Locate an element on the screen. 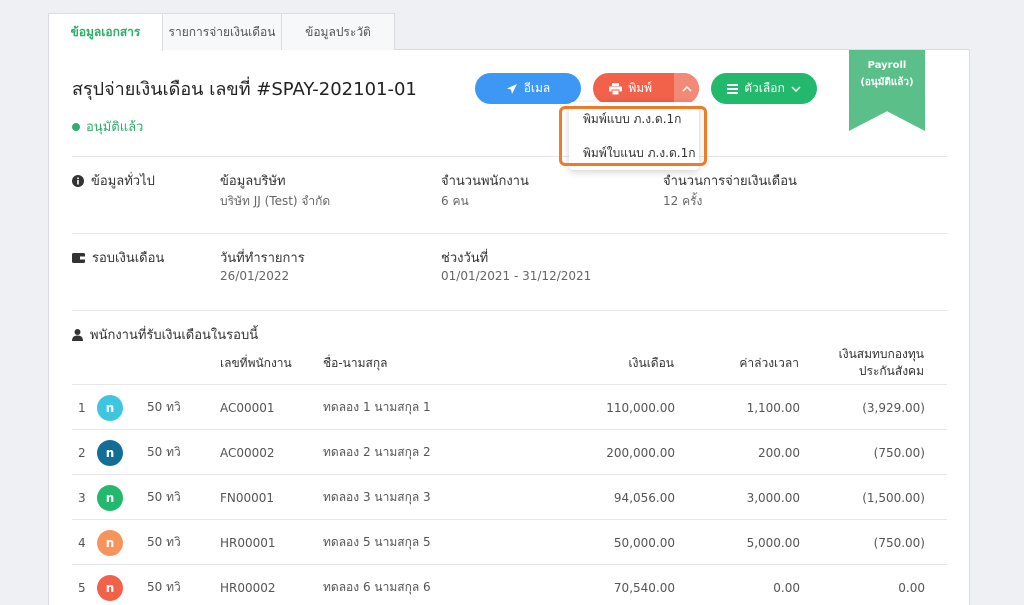 This screenshot has height=605, width=1024. overtime-value: 3,000.00 is located at coordinates (773, 497).